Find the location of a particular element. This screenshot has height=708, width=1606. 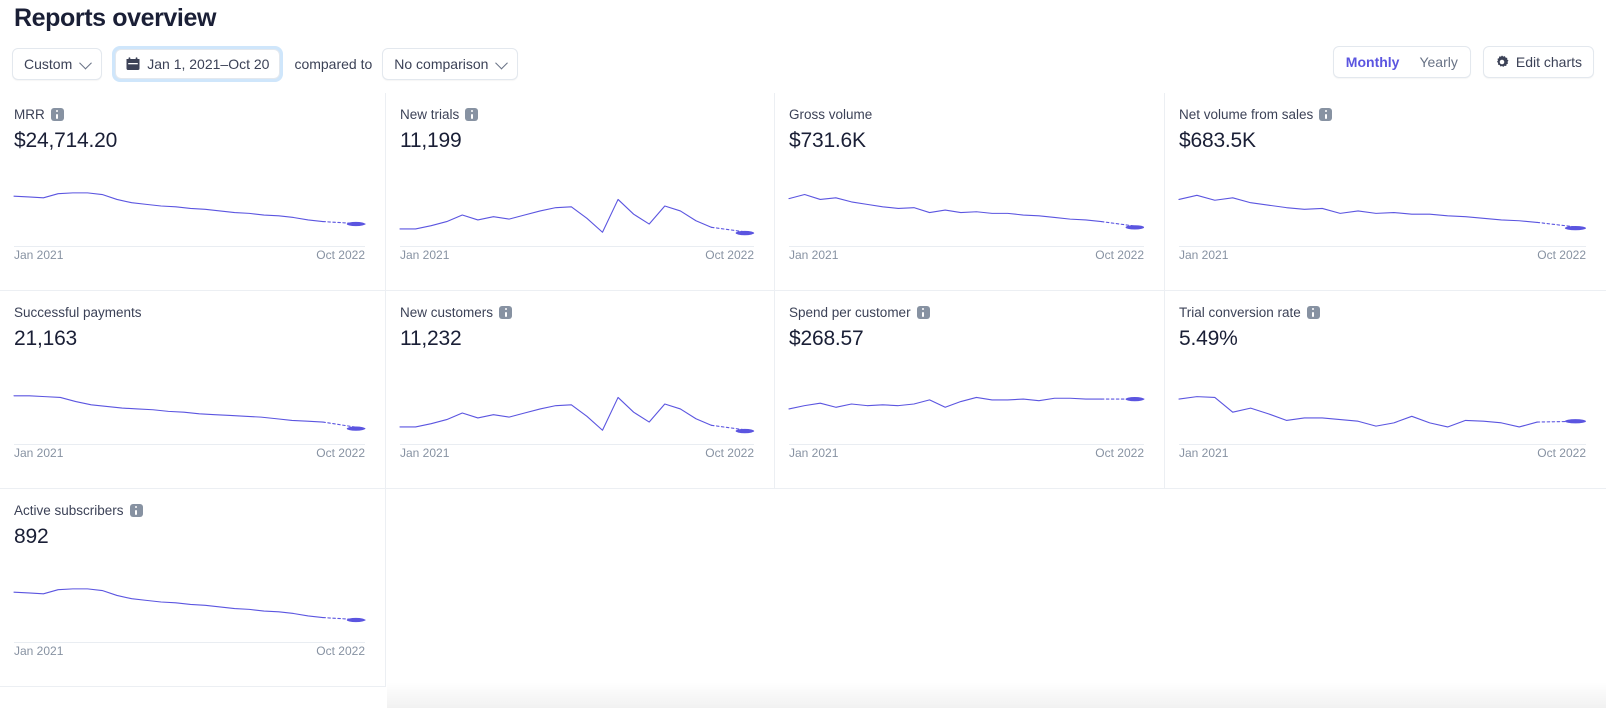

metric-value: 11,199 is located at coordinates (431, 140).